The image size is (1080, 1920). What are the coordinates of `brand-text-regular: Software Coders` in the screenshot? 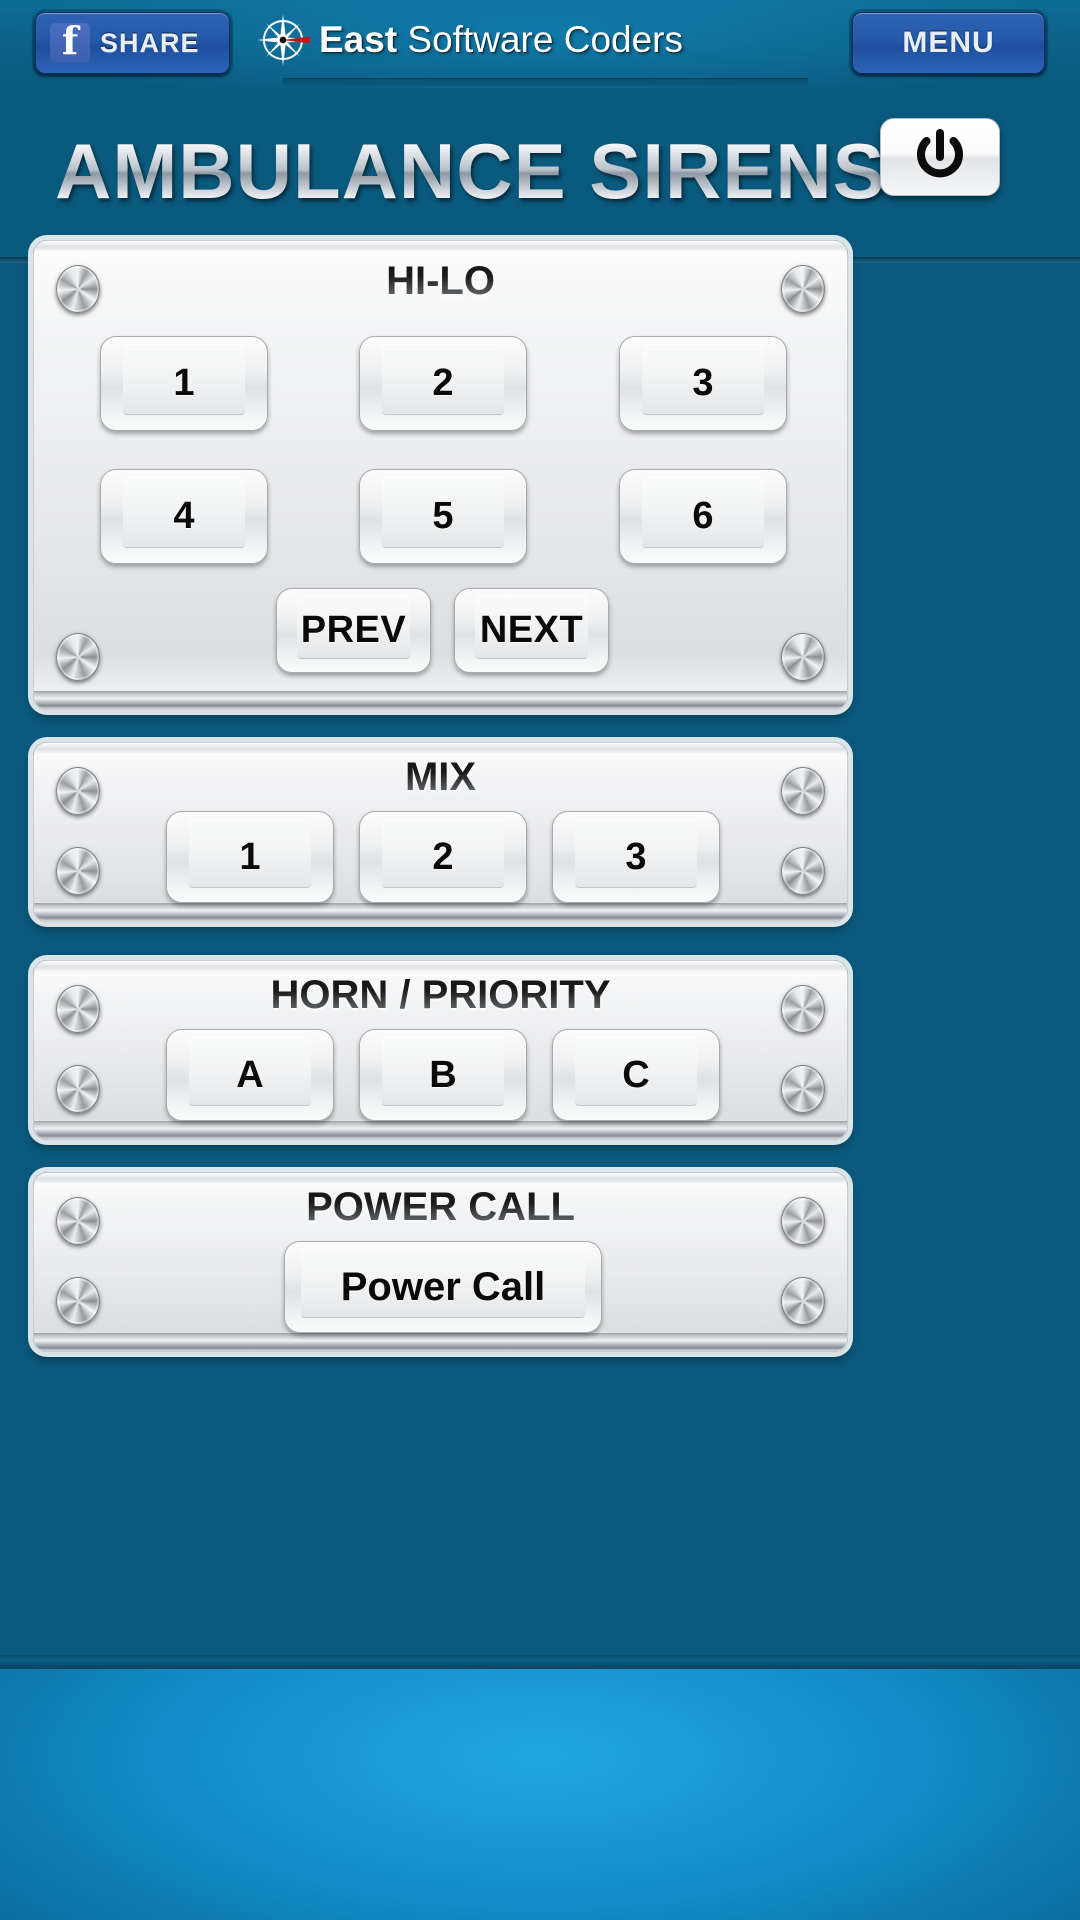 It's located at (540, 39).